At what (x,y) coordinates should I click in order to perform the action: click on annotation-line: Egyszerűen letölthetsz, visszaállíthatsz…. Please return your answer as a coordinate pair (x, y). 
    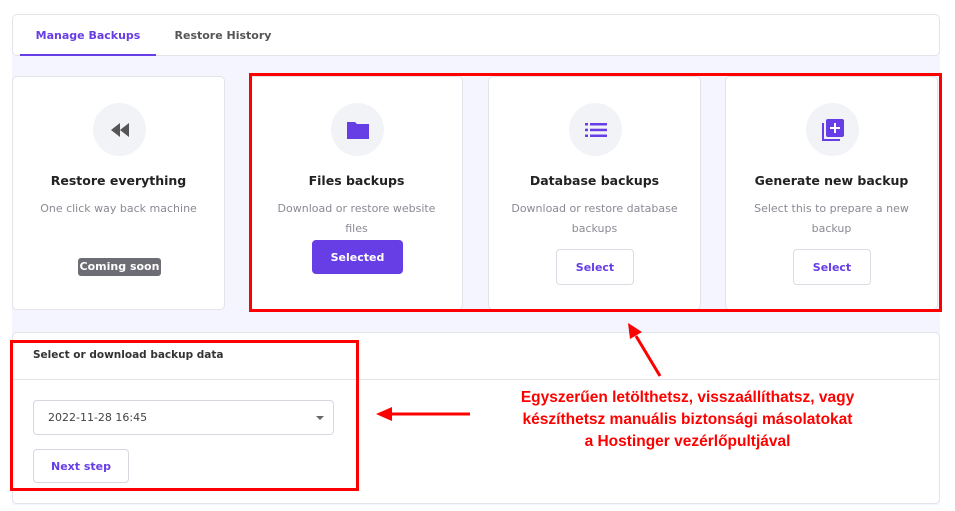
    Looking at the image, I should click on (687, 397).